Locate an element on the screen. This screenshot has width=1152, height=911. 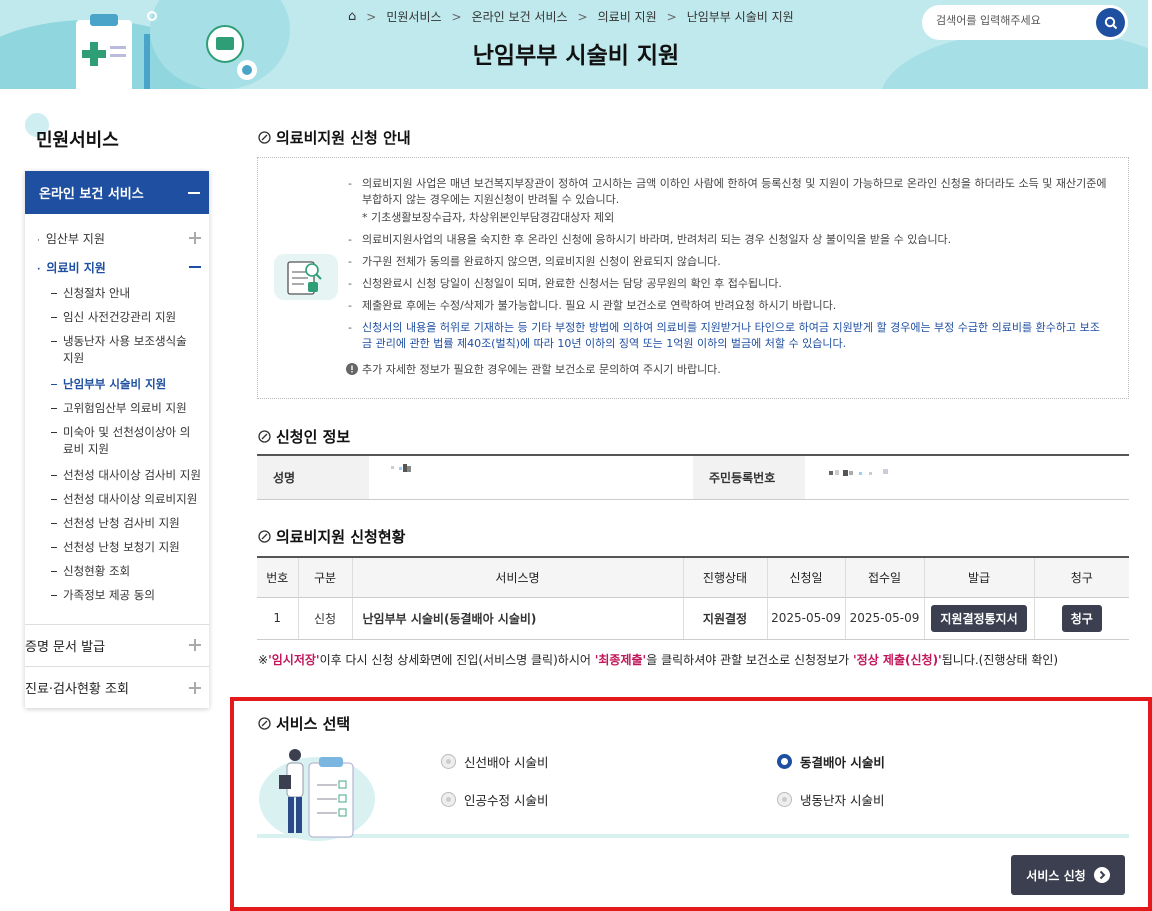
section-title-service: 서비스 선택 is located at coordinates (304, 723).